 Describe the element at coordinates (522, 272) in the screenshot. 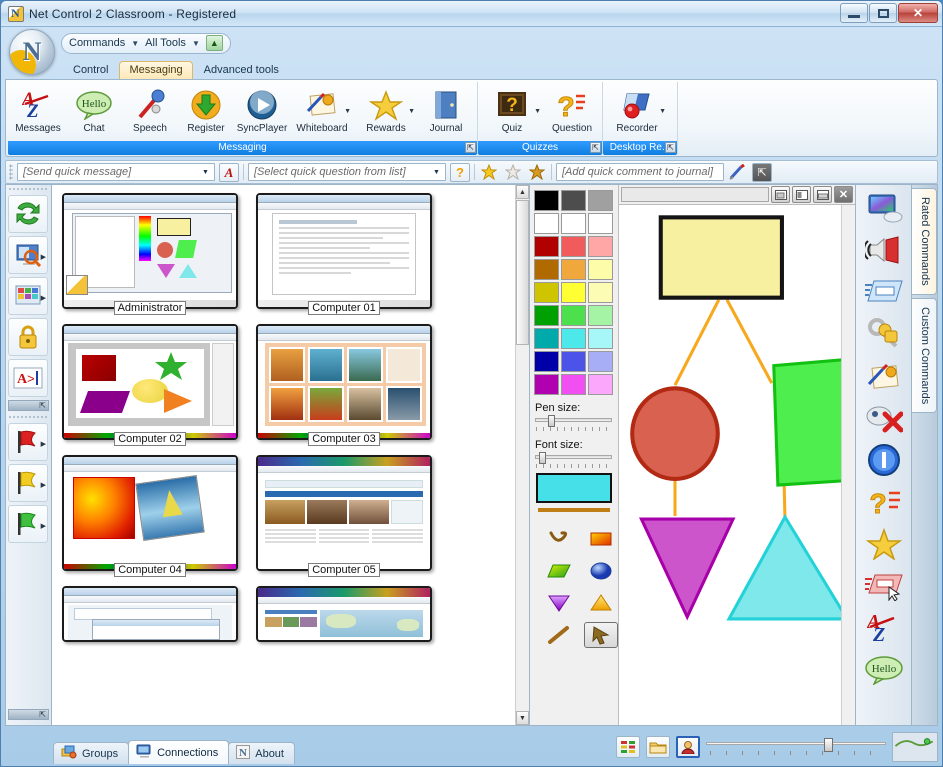

I see `scrollbar-thumb` at that location.